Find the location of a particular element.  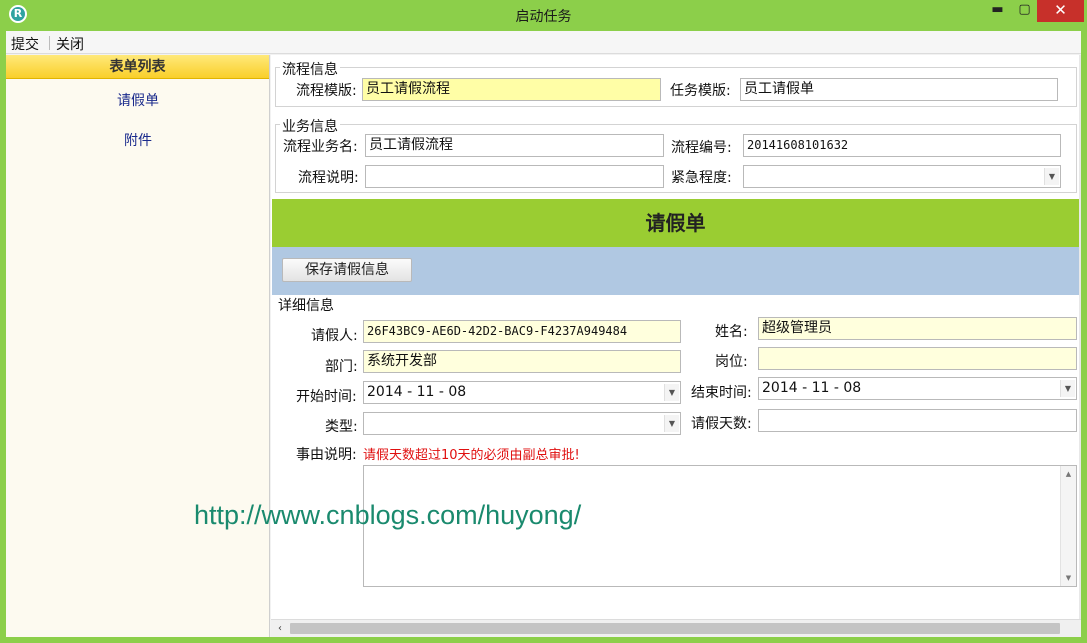

business-name-field: 员工请假流程 is located at coordinates (514, 145).